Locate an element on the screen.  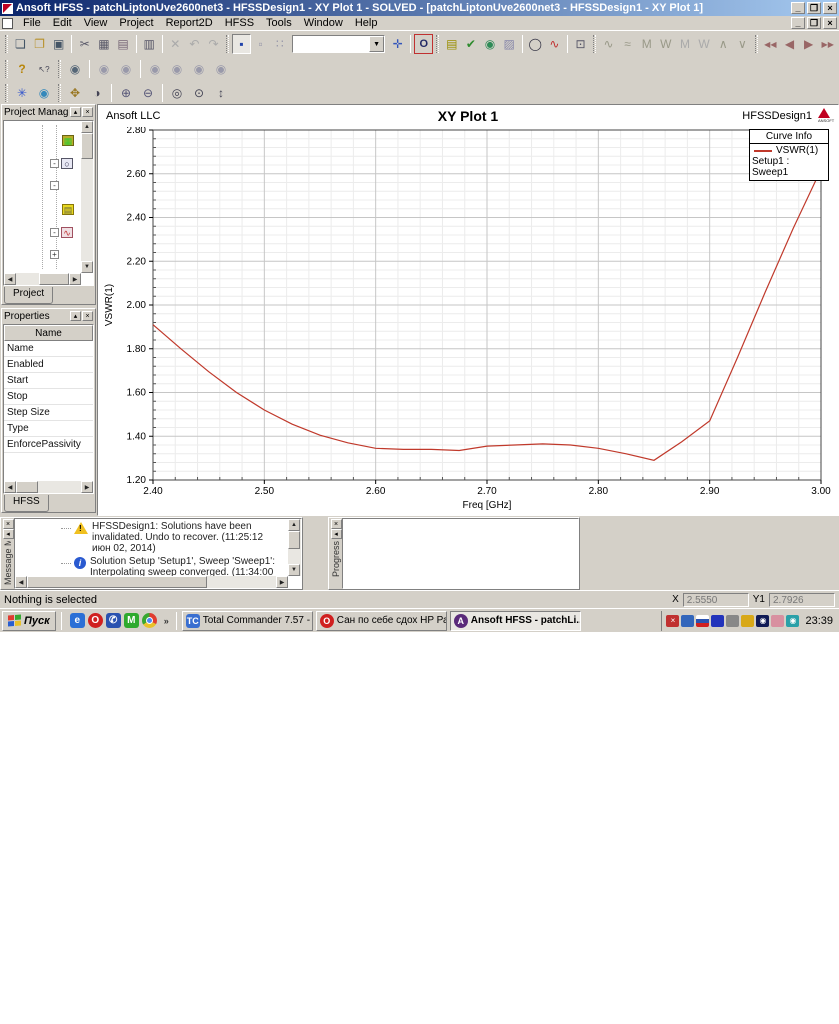
message-pin-icon: ◂ is located at coordinates (8, 534).